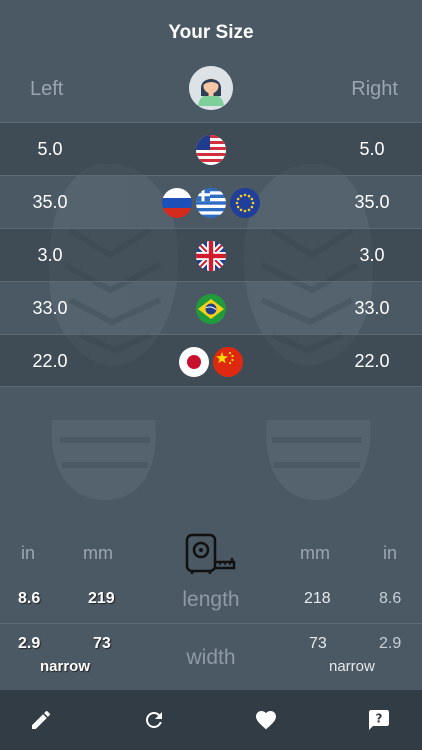  Describe the element at coordinates (50, 149) in the screenshot. I see `left-size-value: 5.0` at that location.